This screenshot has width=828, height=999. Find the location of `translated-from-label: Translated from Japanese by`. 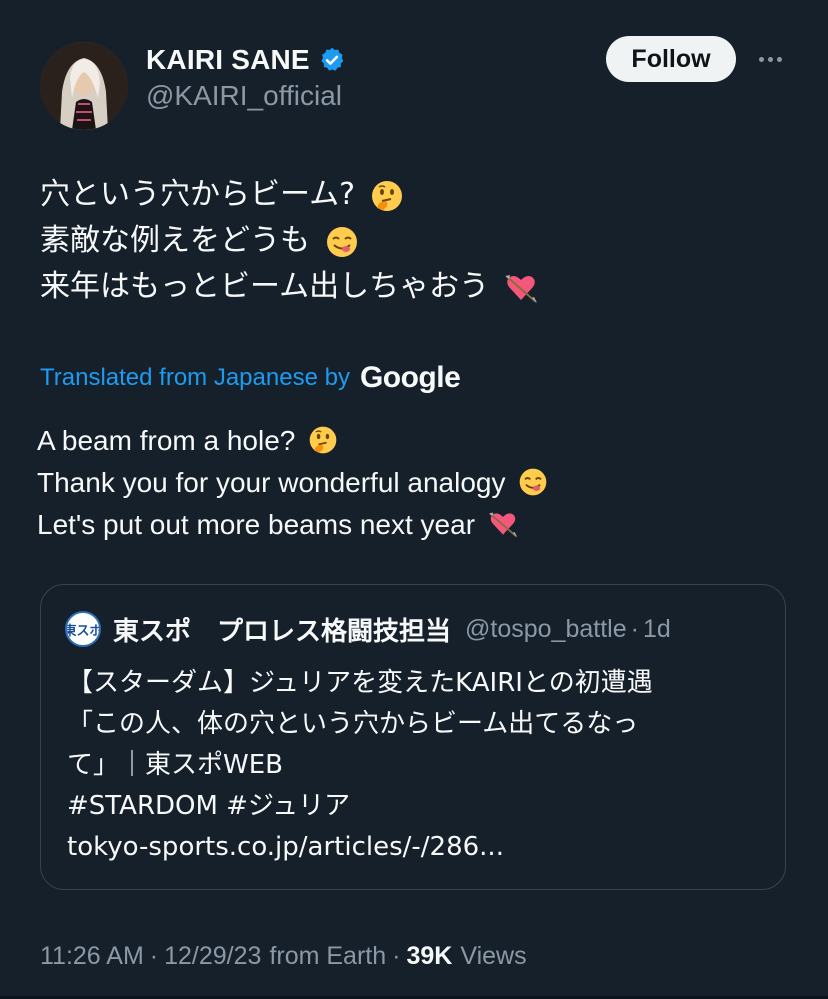

translated-from-label: Translated from Japanese by is located at coordinates (195, 378).